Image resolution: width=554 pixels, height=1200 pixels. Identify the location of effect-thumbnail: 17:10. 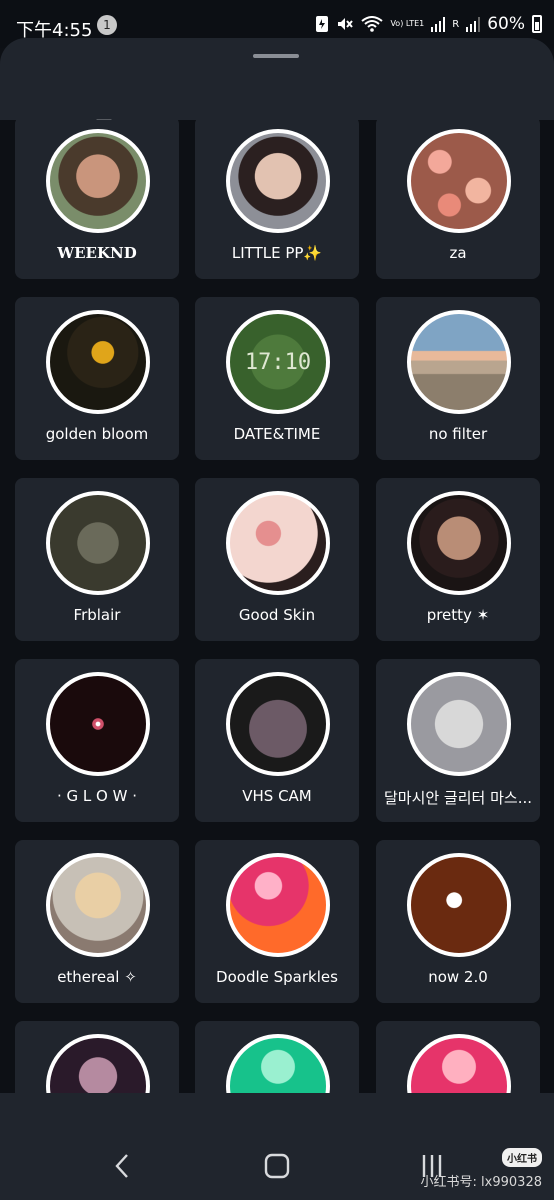
(278, 362).